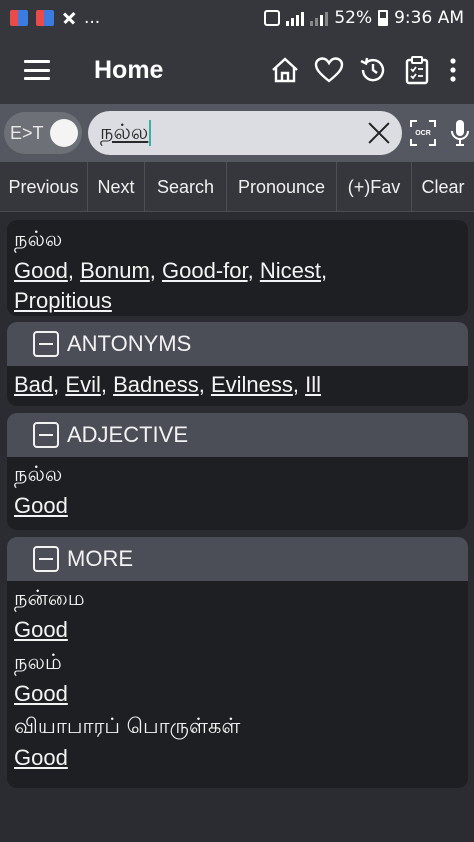 The image size is (474, 842). What do you see at coordinates (237, 471) in the screenshot?
I see `adjective-card: ADJECTIVE நல்ல Good` at bounding box center [237, 471].